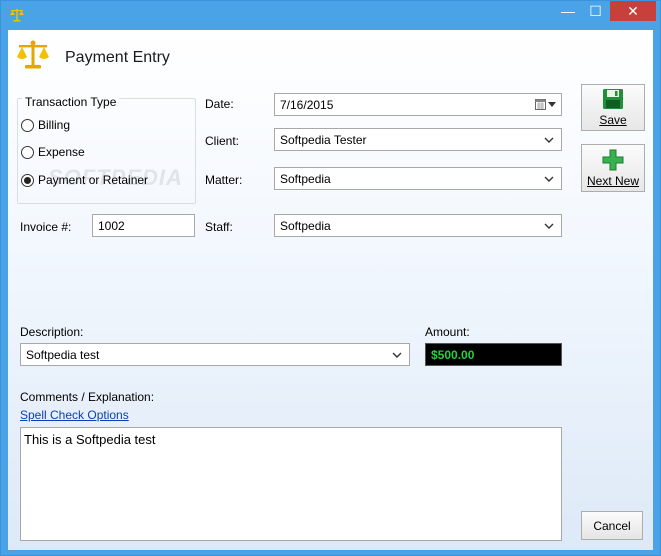 The image size is (661, 556). Describe the element at coordinates (305, 225) in the screenshot. I see `staff-value: Softpedia` at that location.